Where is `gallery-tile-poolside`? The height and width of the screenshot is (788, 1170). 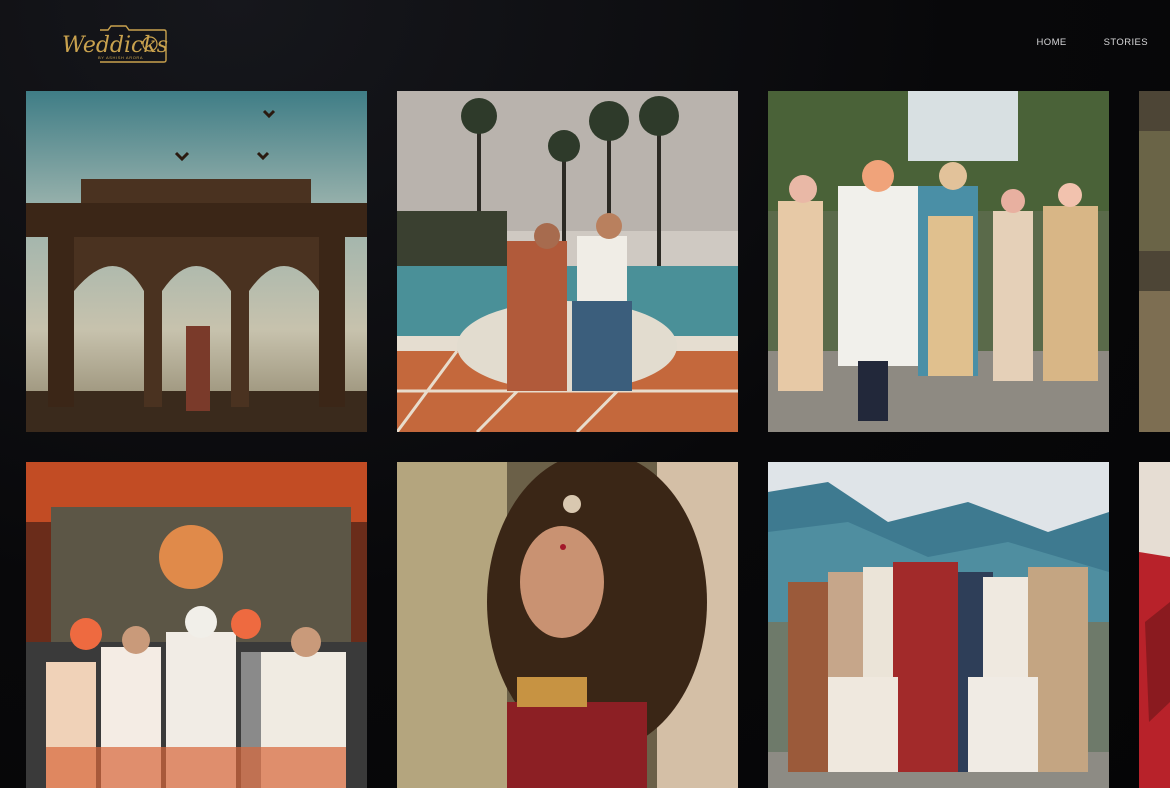 gallery-tile-poolside is located at coordinates (567, 261).